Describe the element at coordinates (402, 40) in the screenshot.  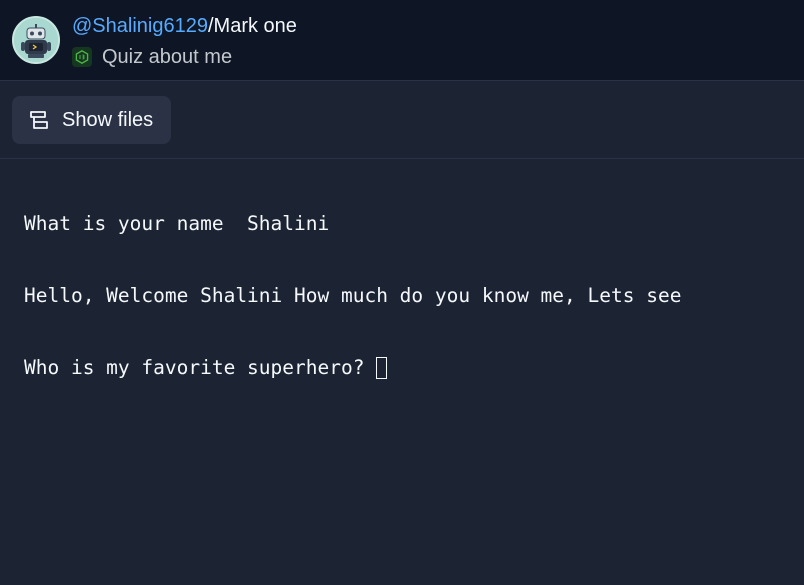
I see `repl-header: @Shalinig6129/Mark one Quiz about me` at that location.